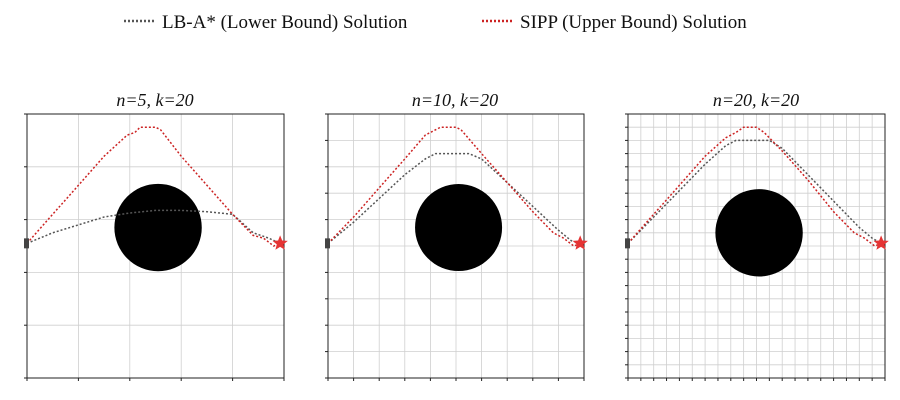 The image size is (900, 400). What do you see at coordinates (154, 100) in the screenshot?
I see `panel-title: n=5, k=20` at bounding box center [154, 100].